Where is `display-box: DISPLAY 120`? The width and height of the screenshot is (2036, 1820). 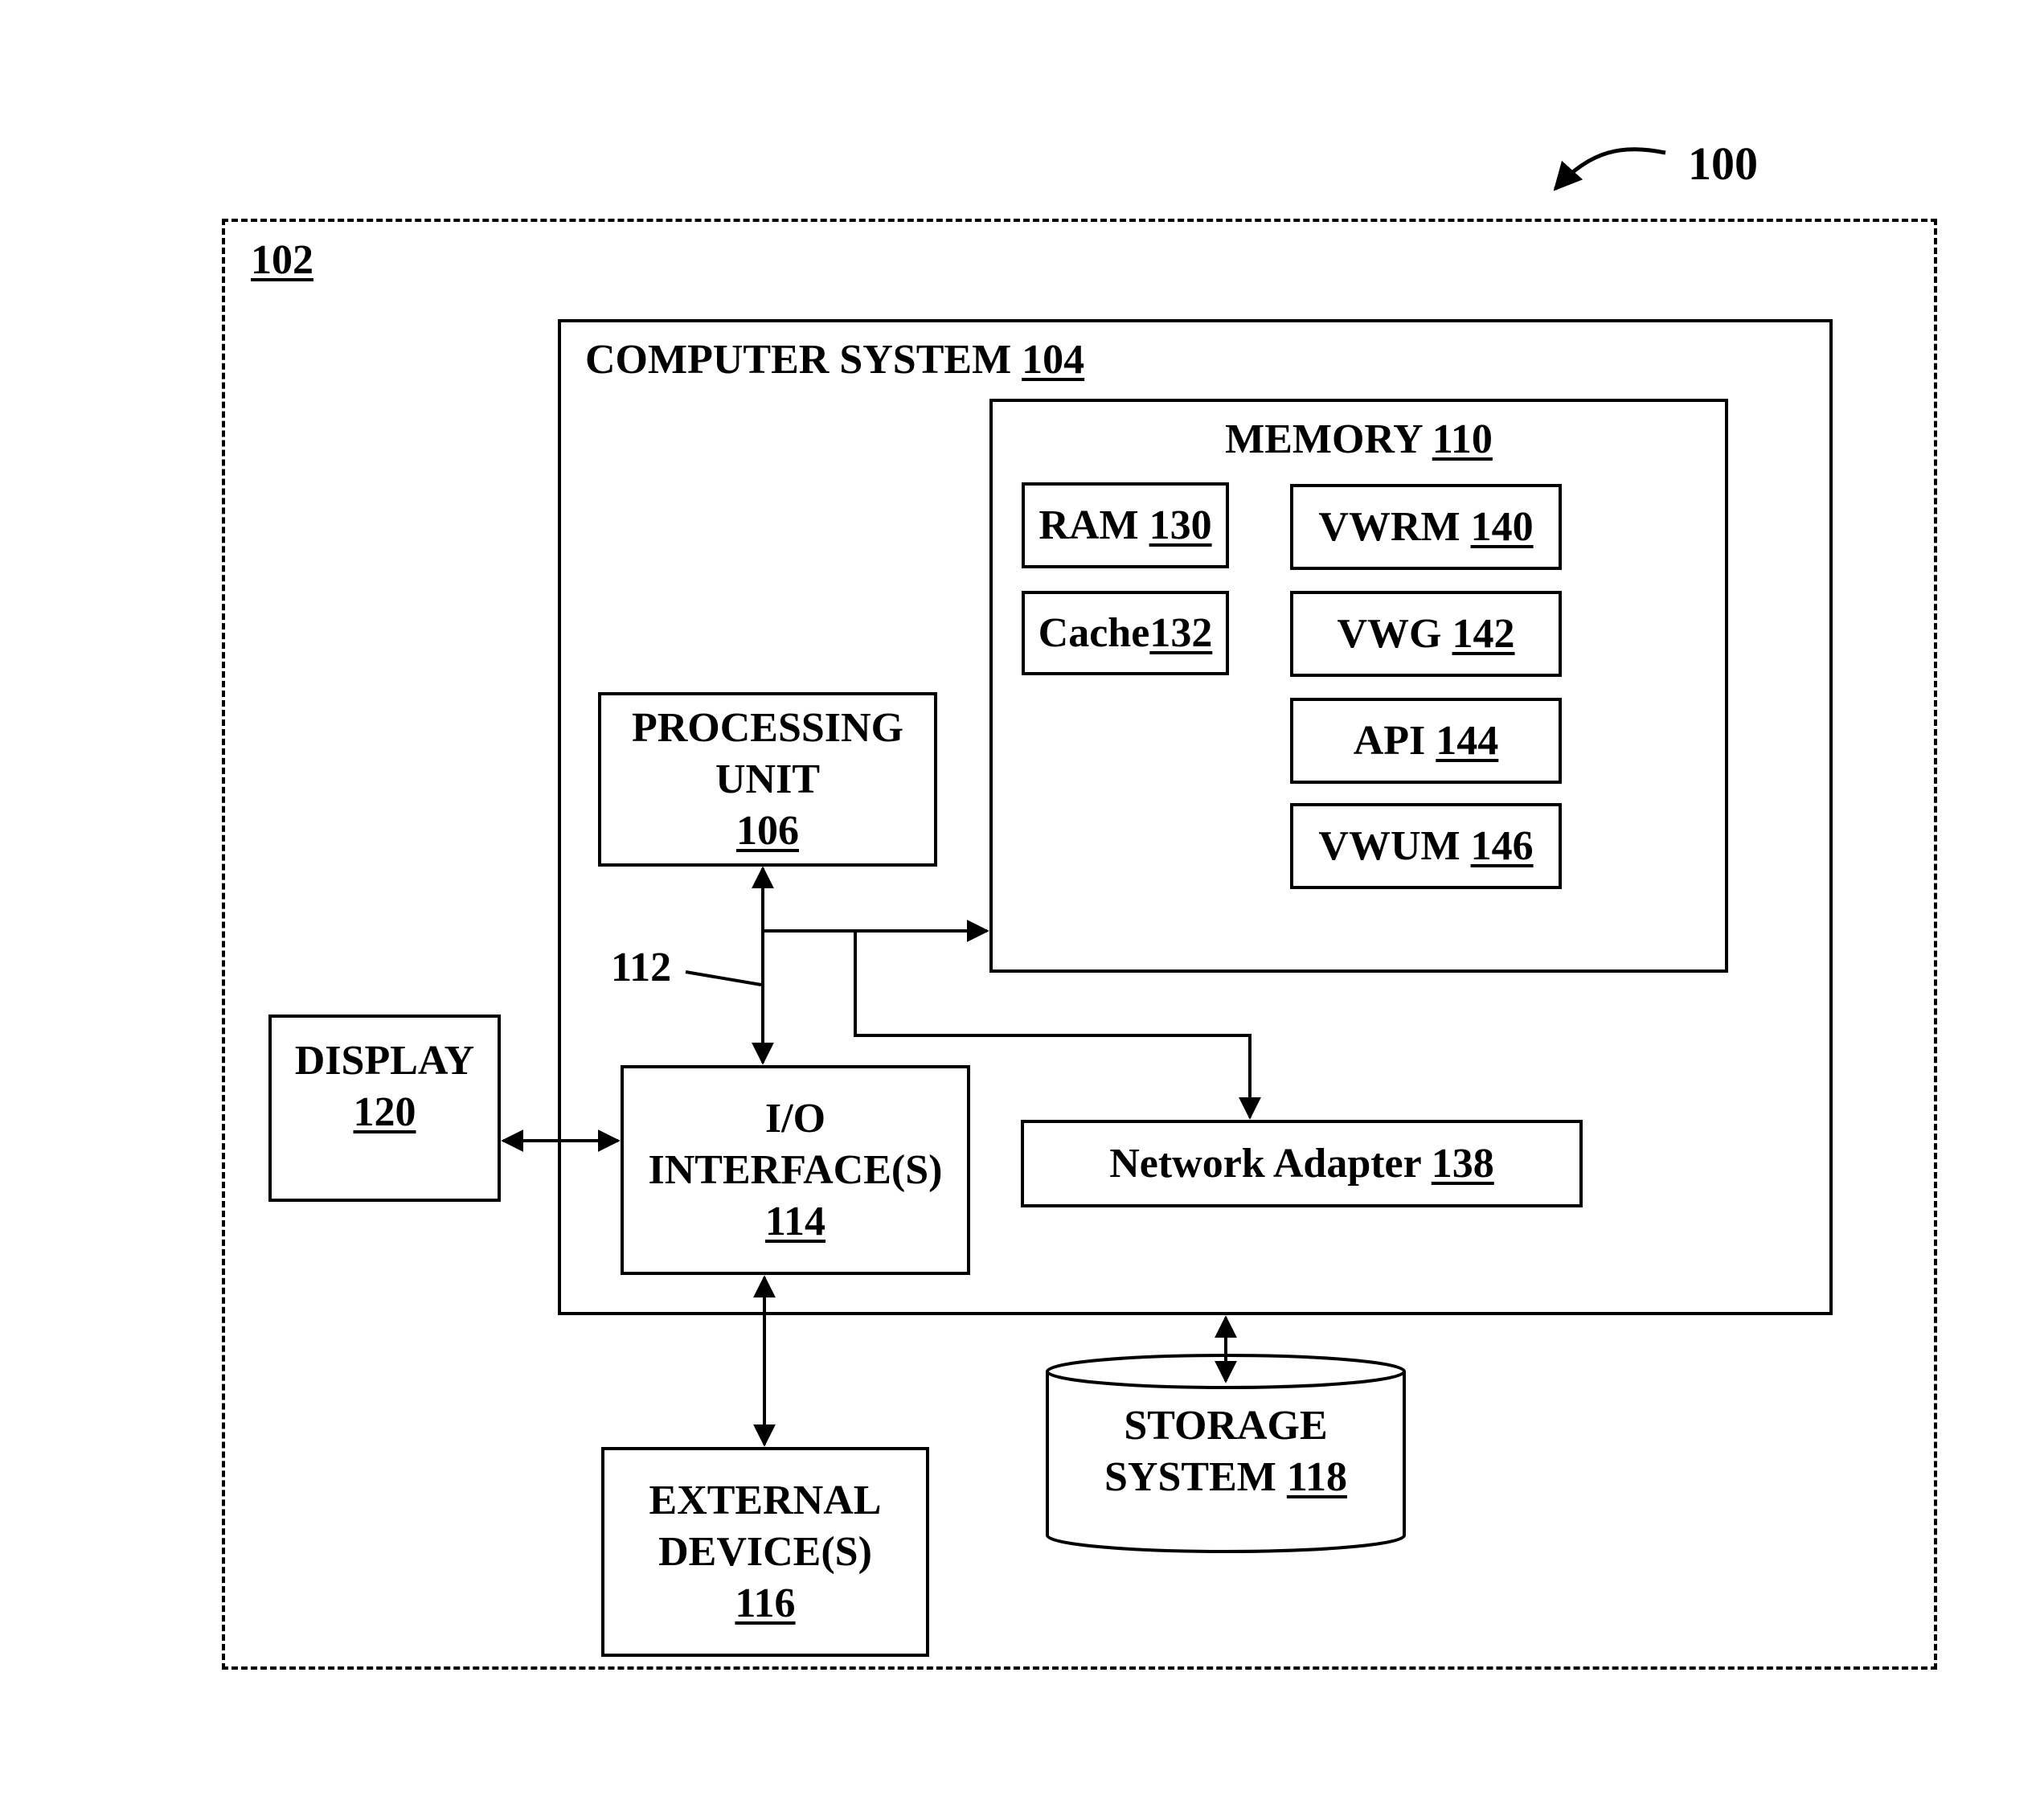 display-box: DISPLAY 120 is located at coordinates (384, 1108).